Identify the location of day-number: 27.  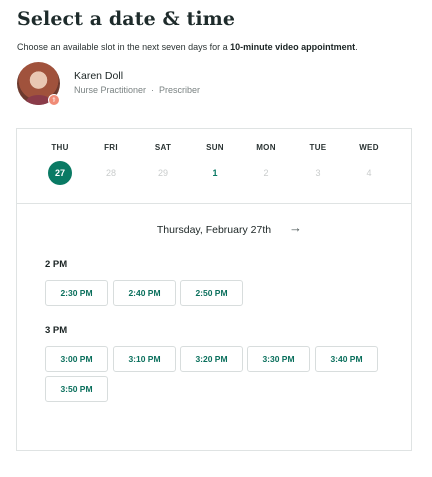
(60, 173).